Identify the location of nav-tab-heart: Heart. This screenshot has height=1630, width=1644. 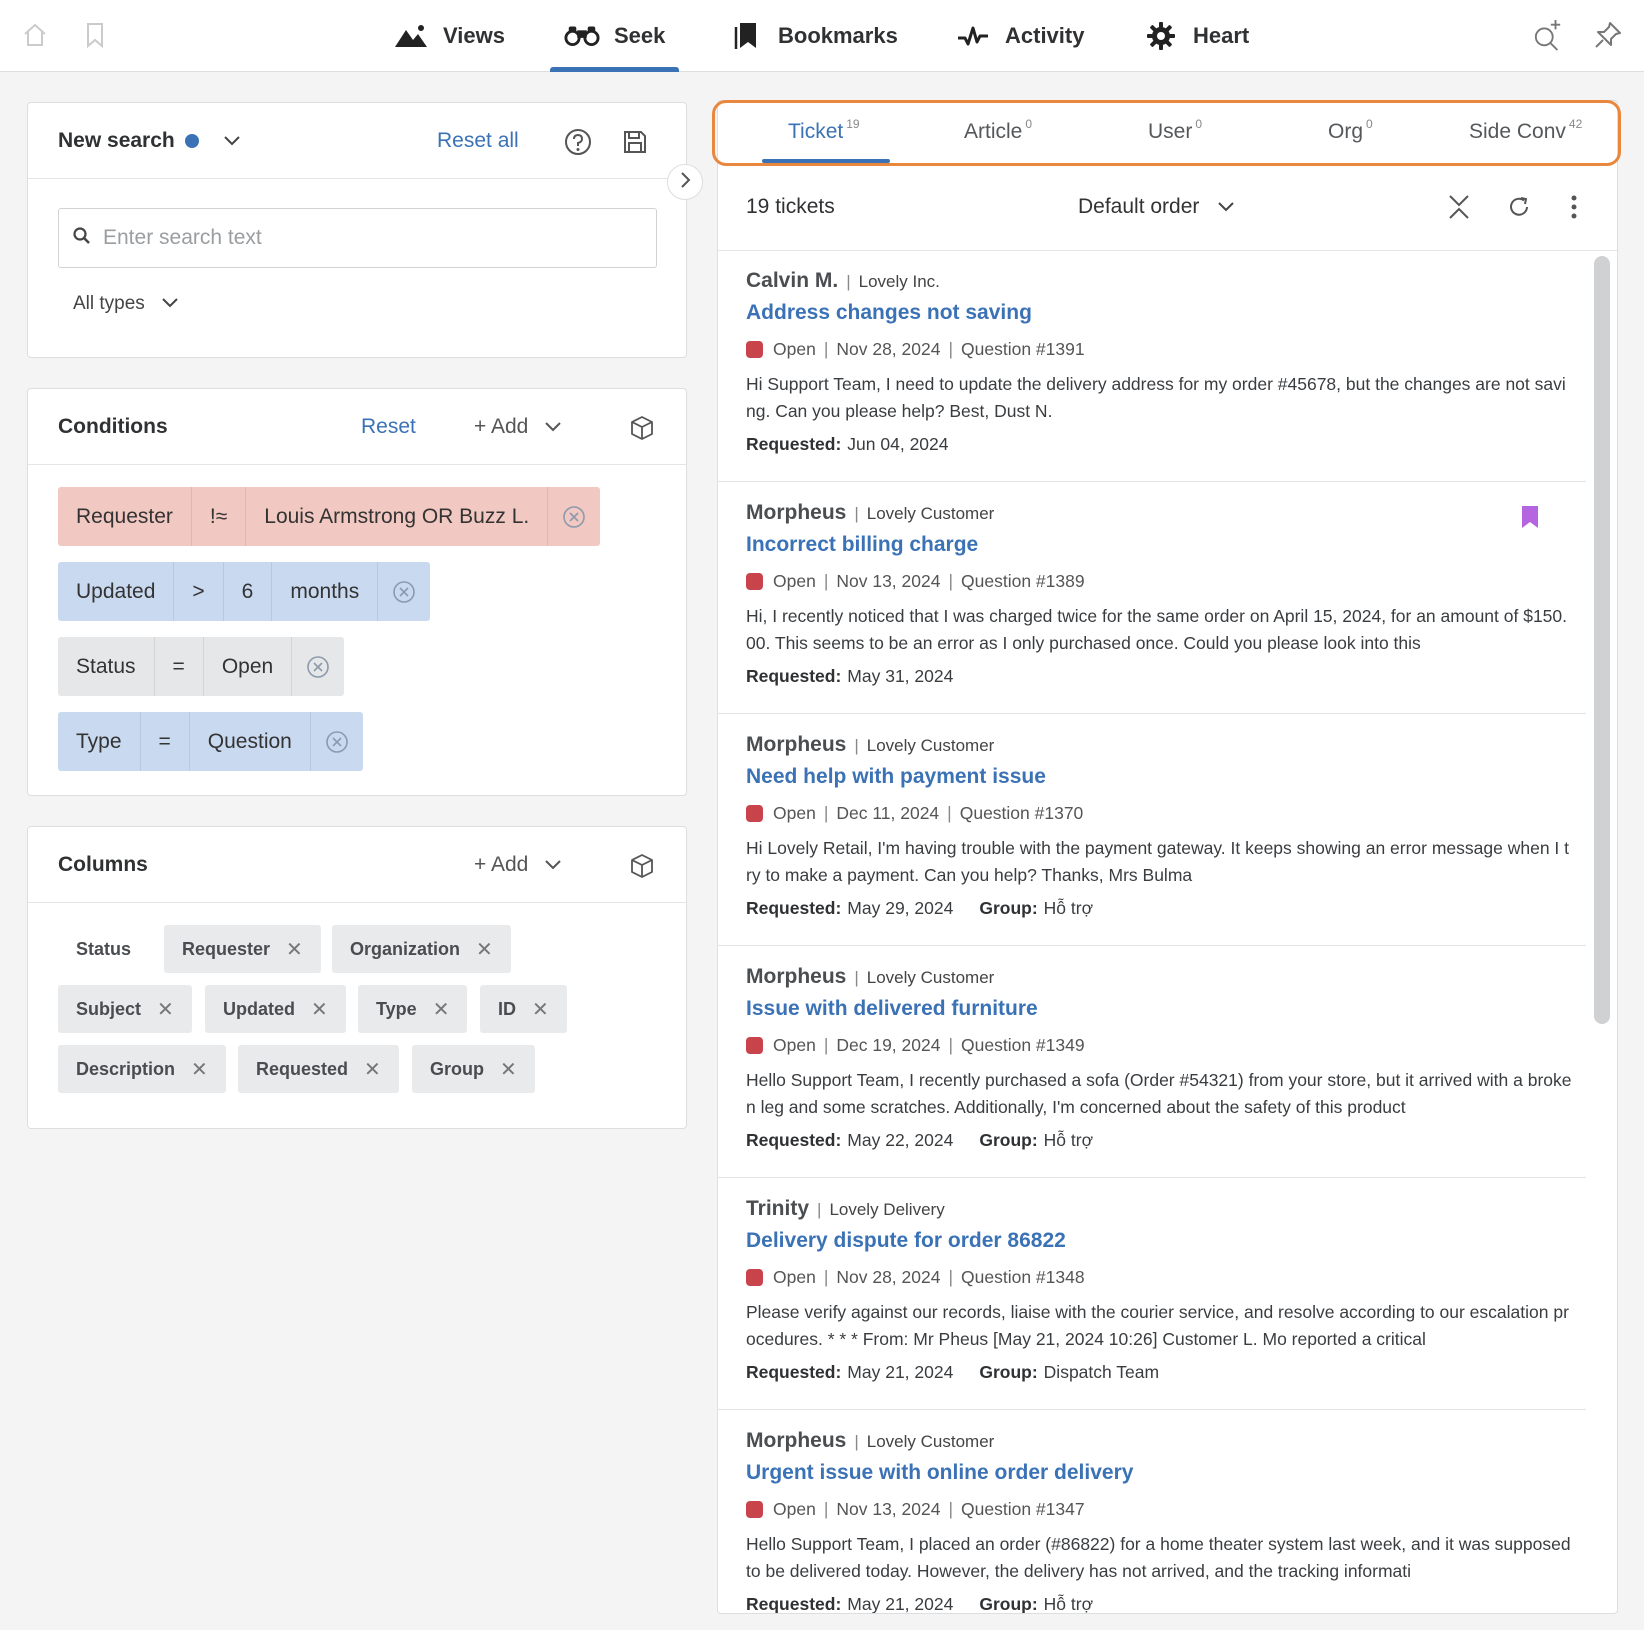
(1196, 36).